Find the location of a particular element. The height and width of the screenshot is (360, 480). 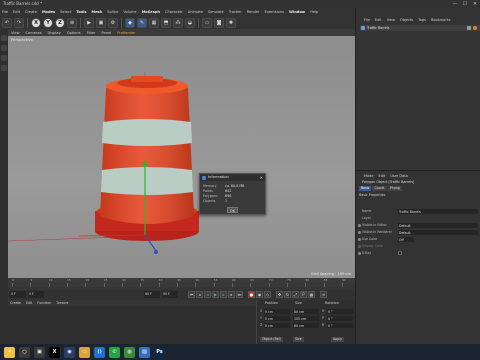

render-picture-icon: ▣ is located at coordinates (101, 22).